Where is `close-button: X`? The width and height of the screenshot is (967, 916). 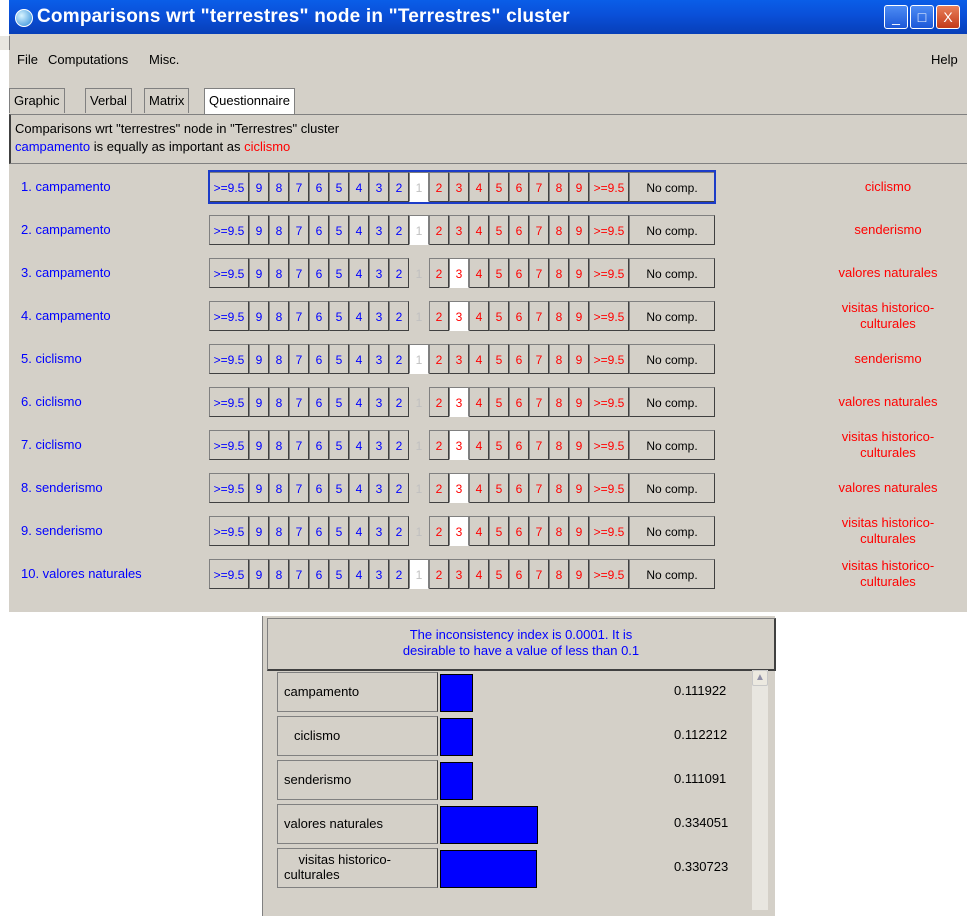
close-button: X is located at coordinates (948, 17).